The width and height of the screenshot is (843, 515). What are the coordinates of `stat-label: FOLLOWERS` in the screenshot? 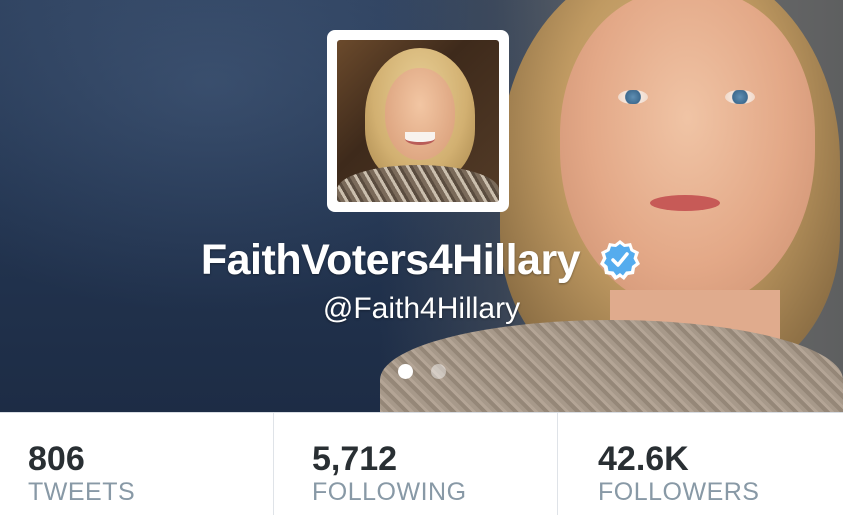 It's located at (679, 492).